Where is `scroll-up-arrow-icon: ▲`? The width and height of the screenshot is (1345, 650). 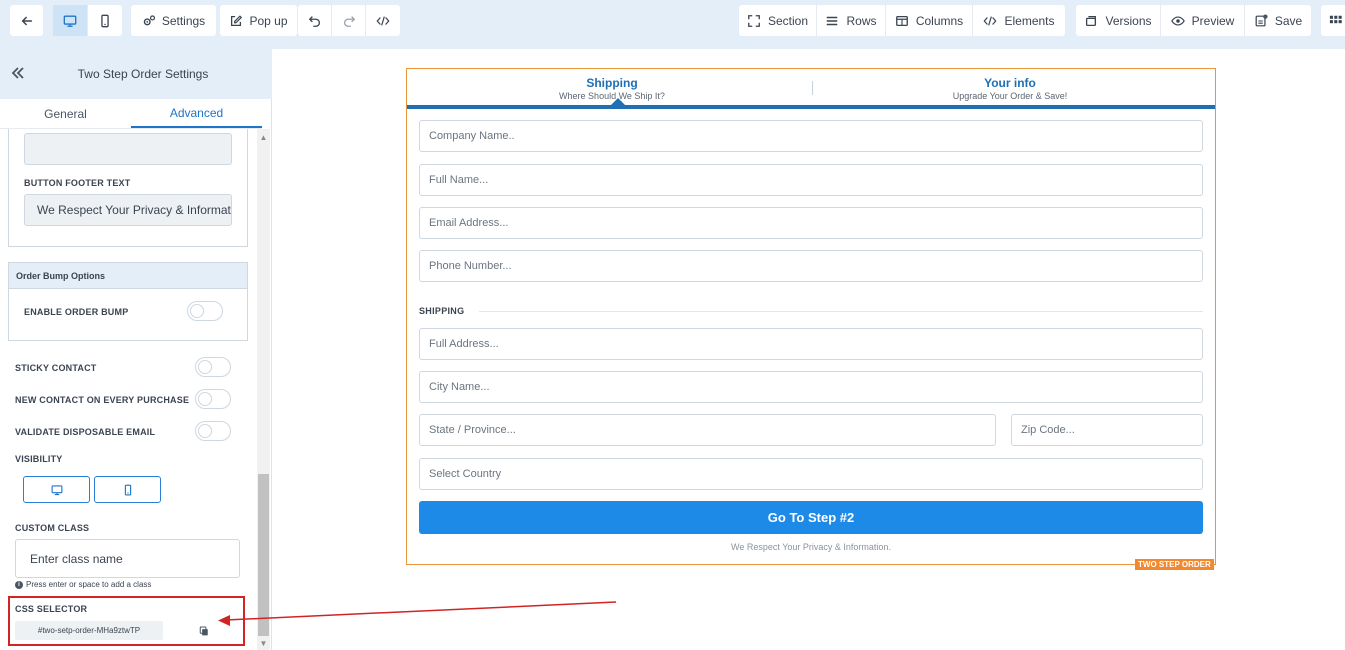 scroll-up-arrow-icon: ▲ is located at coordinates (263, 137).